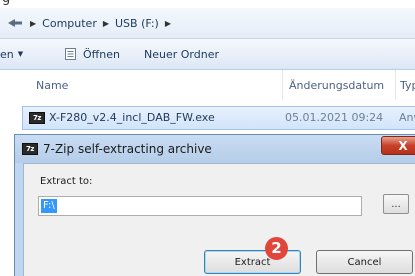  I want to click on window-caption: g, so click(11, 3).